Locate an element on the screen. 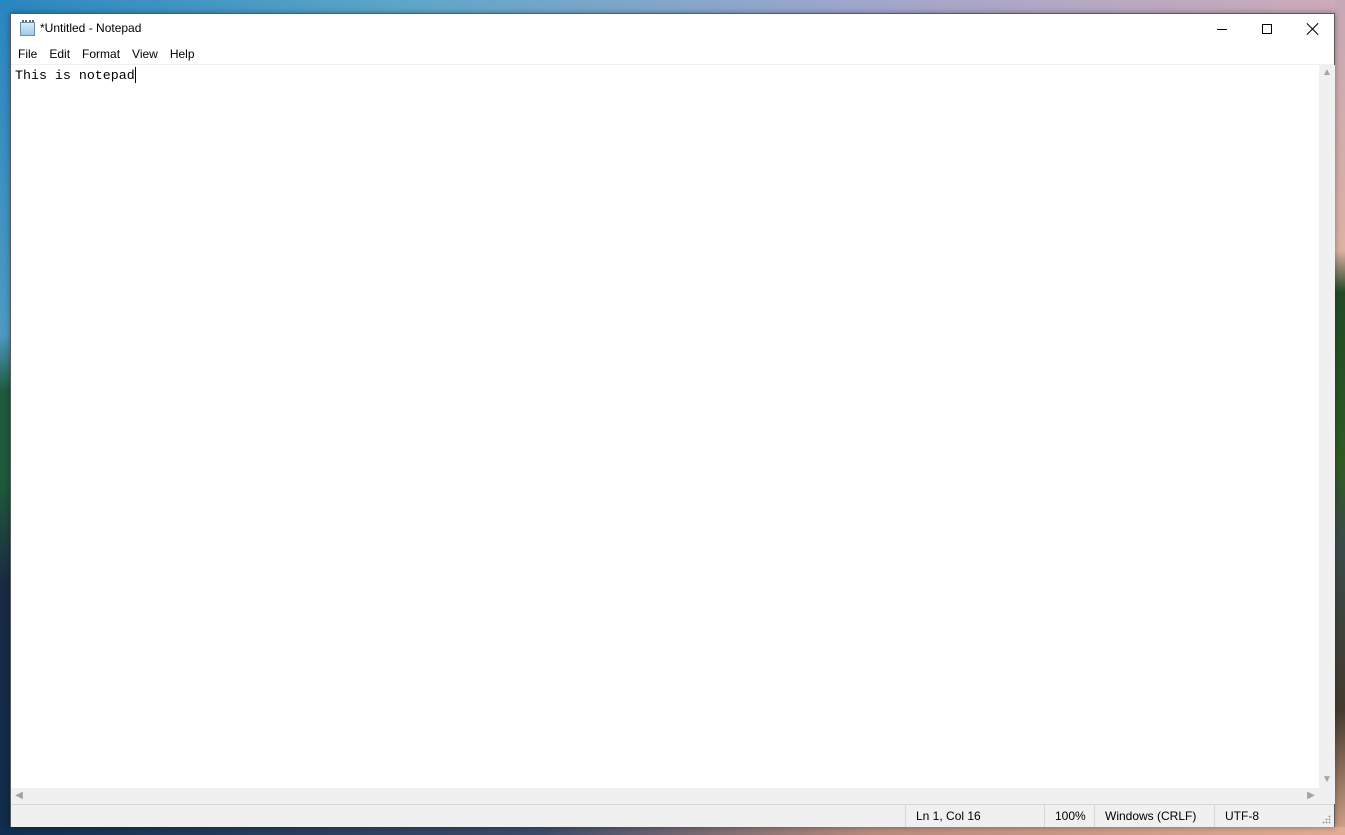 Image resolution: width=1345 pixels, height=835 pixels. status-encoding: UTF-8 is located at coordinates (1266, 816).